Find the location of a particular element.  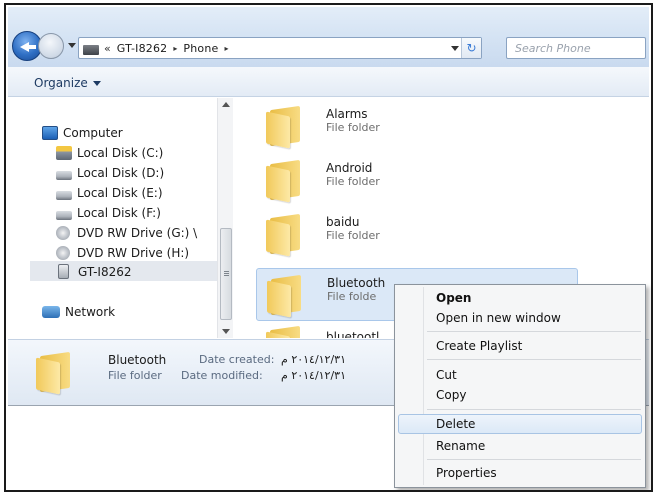

recent-pages-dropdown is located at coordinates (72, 45).